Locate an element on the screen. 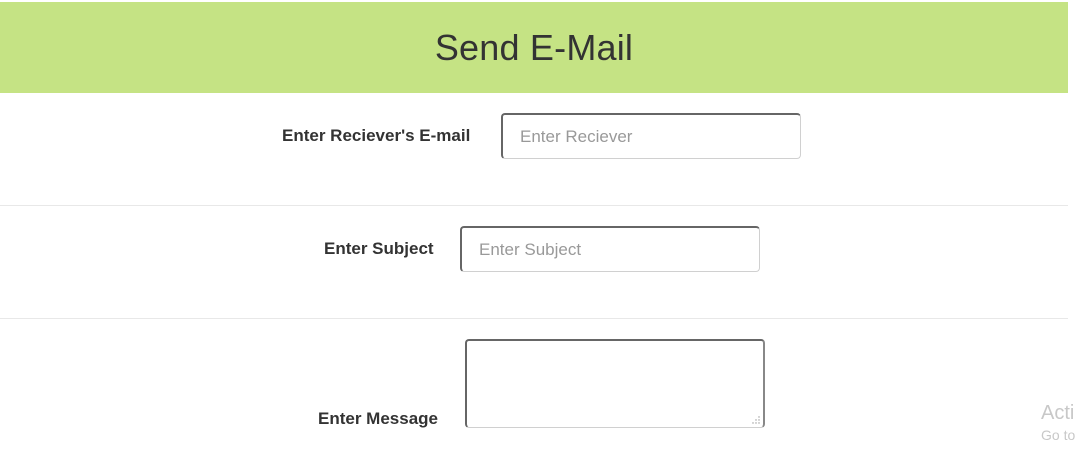 The height and width of the screenshot is (452, 1075). message-textarea is located at coordinates (615, 383).